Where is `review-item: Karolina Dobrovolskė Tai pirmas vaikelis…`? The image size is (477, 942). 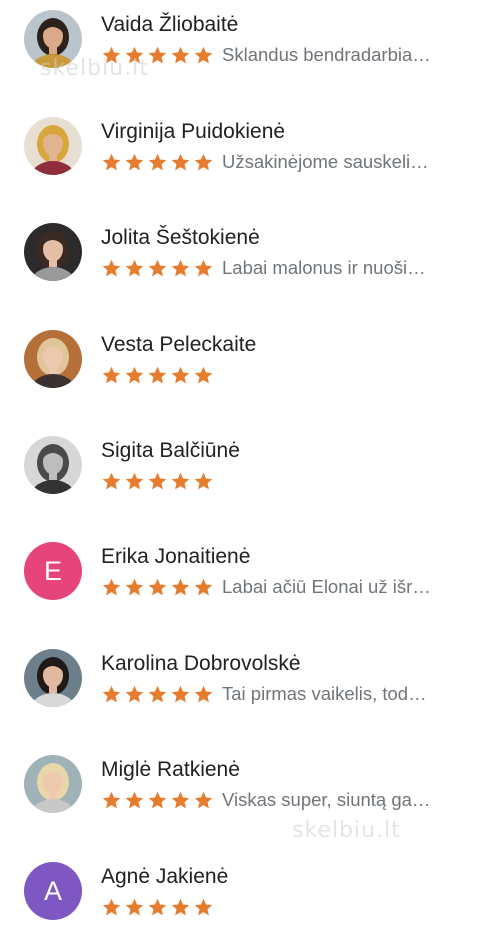 review-item: Karolina Dobrovolskė Tai pirmas vaikelis… is located at coordinates (238, 689).